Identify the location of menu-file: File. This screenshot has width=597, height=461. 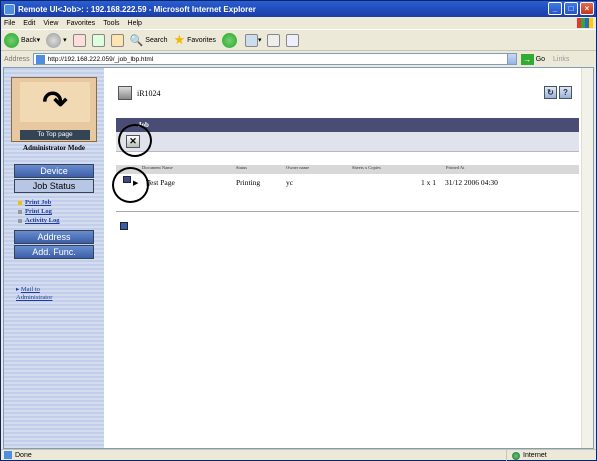
(9, 23).